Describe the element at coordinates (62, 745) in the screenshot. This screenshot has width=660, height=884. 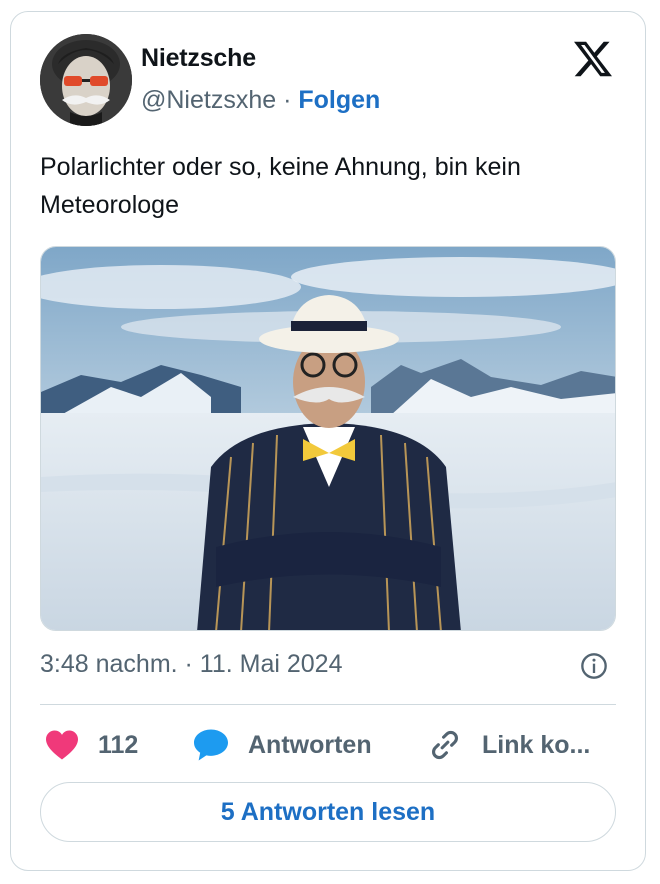
I see `heart-icon` at that location.